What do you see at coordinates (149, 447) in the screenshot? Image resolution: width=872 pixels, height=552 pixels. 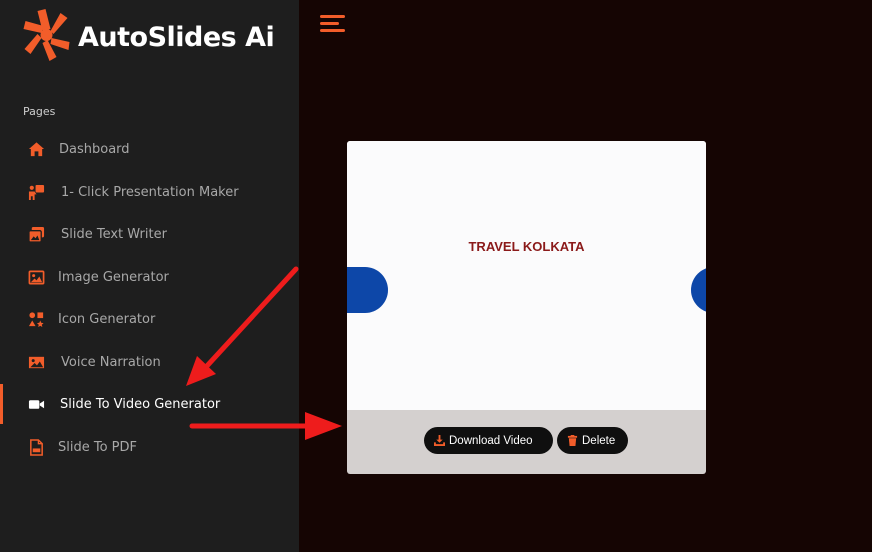 I see `sidebar-item-slide-to-pdf: Slide To PDF` at bounding box center [149, 447].